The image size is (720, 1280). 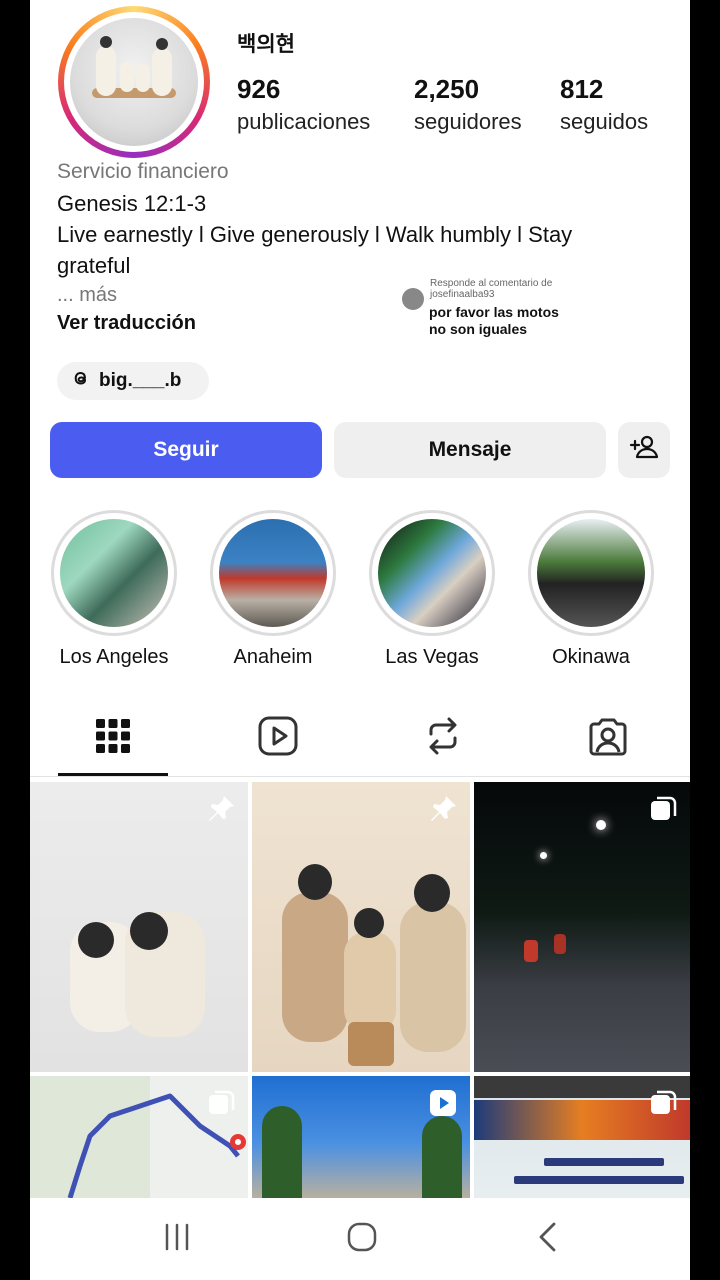 I want to click on highlight-label: Okinawa, so click(x=591, y=657).